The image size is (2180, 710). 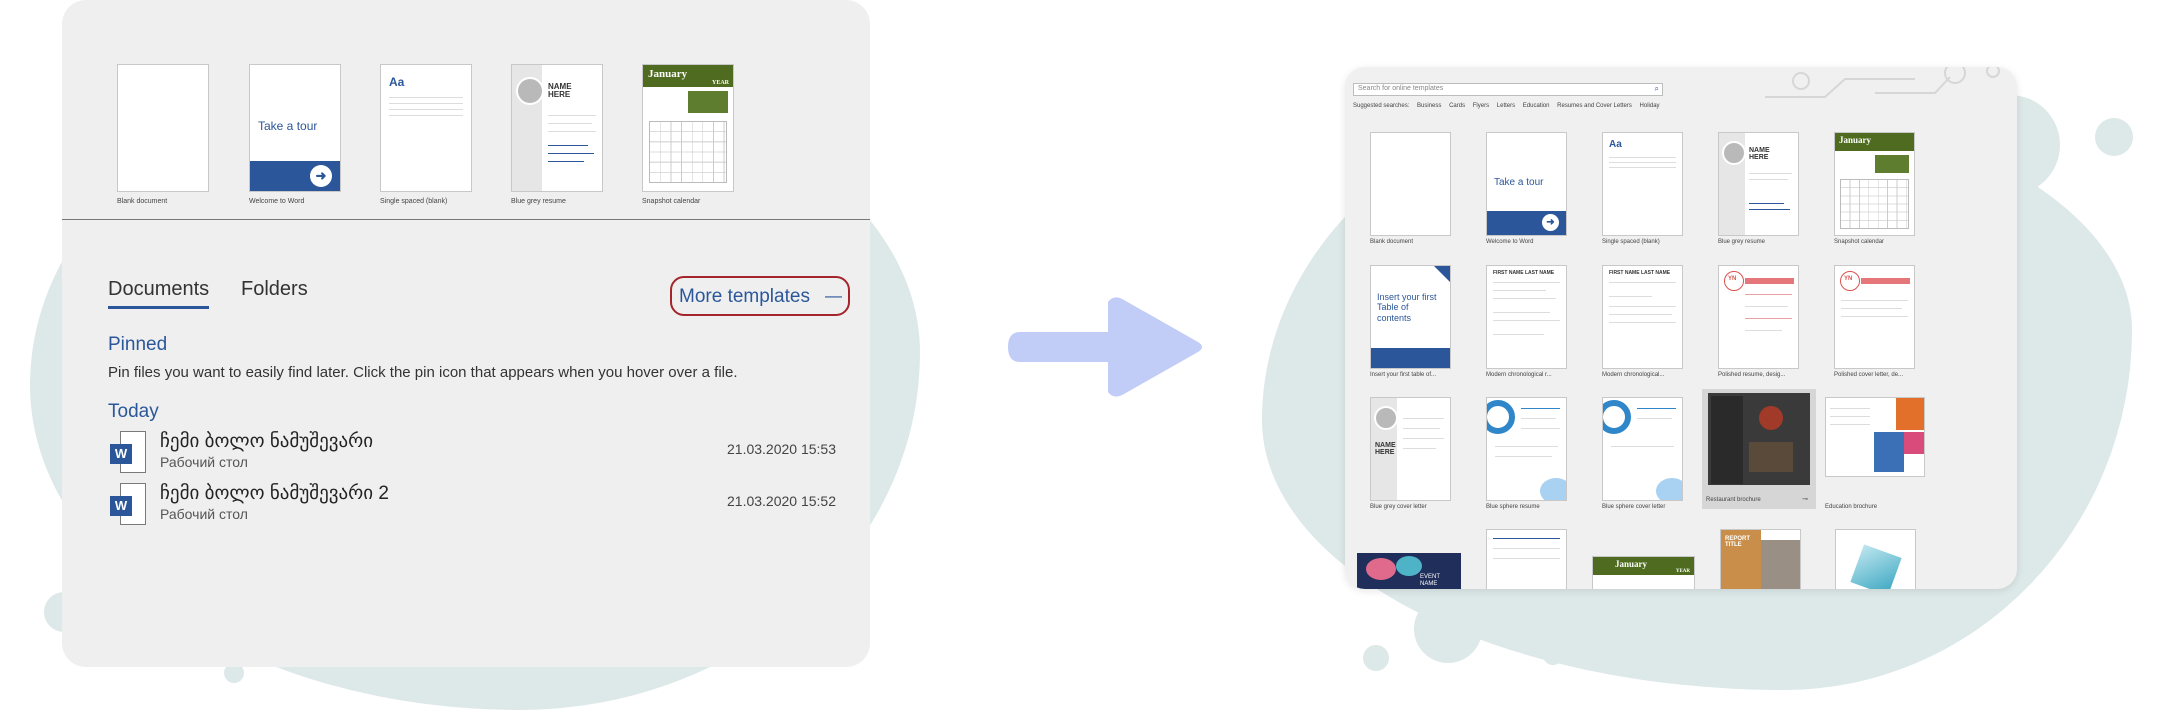 What do you see at coordinates (274, 289) in the screenshot?
I see `tab-folders: Folders` at bounding box center [274, 289].